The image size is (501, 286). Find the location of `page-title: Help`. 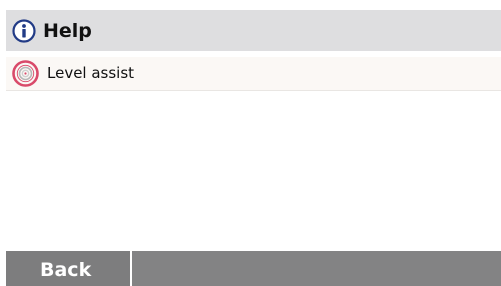

page-title: Help is located at coordinates (67, 31).